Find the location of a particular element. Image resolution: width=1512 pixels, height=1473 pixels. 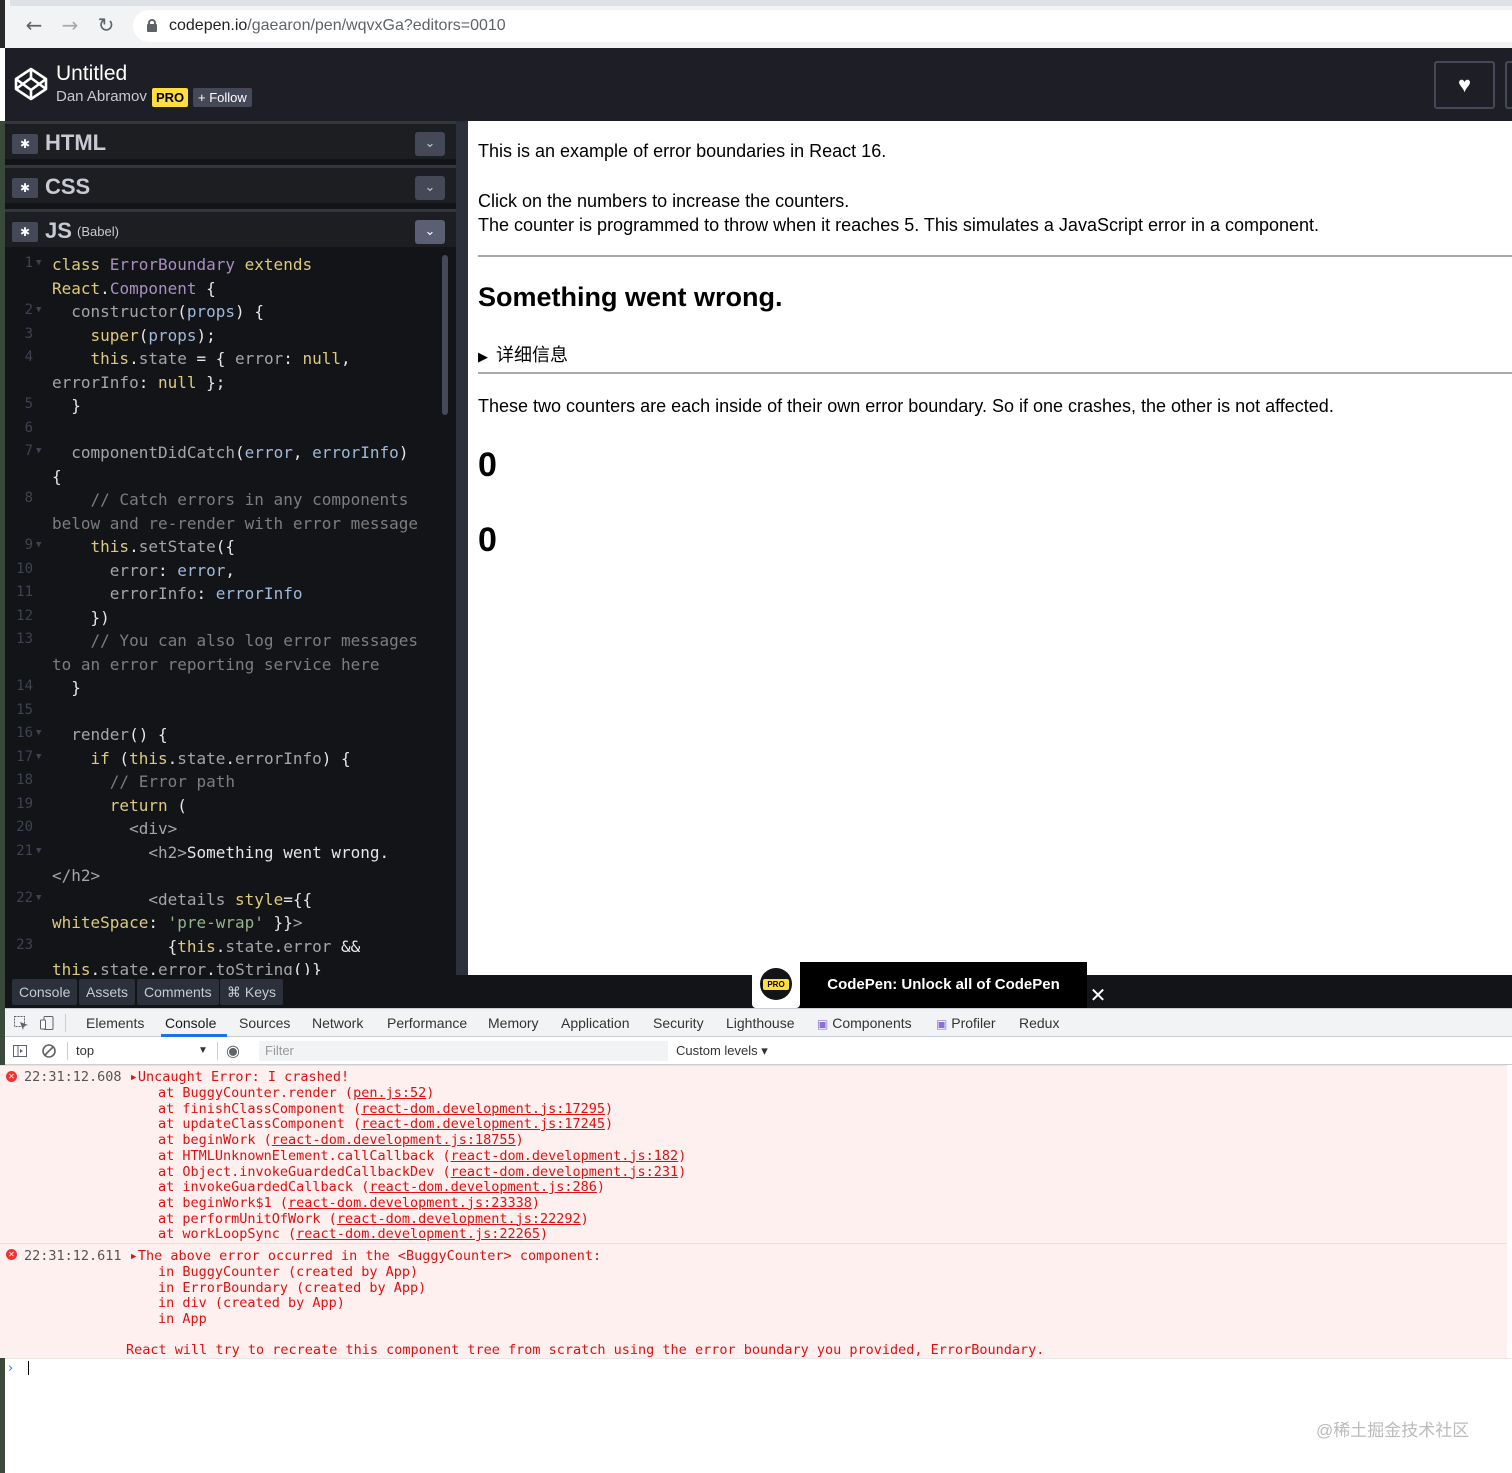

promo-banner: CodePen: Unlock all of CodePen is located at coordinates (943, 985).